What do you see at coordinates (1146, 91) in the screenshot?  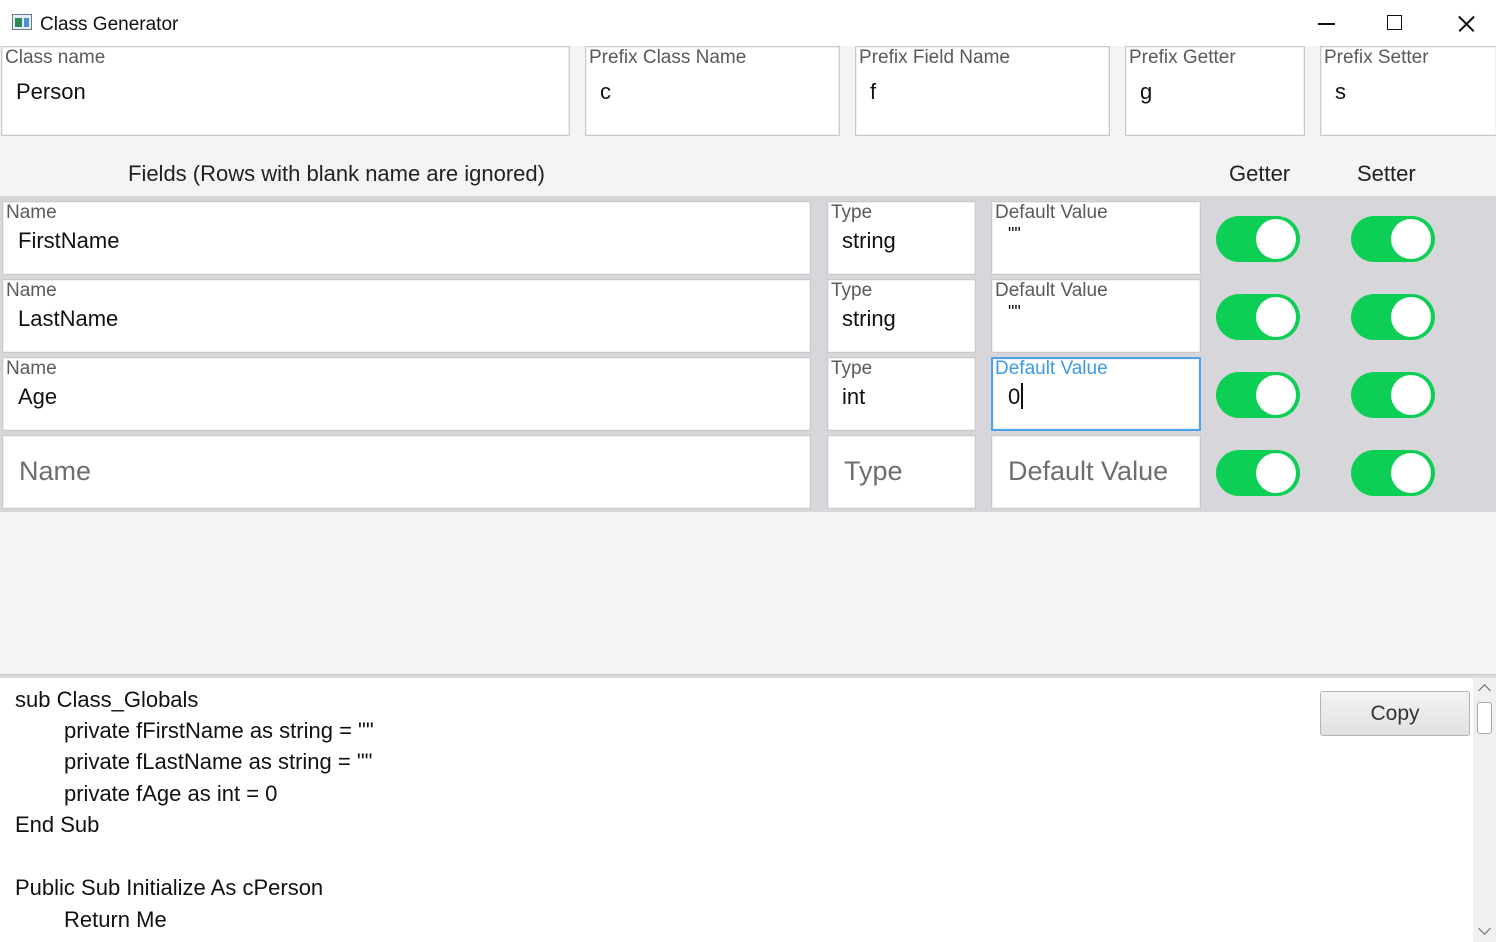 I see `prefix-getter-value: g` at bounding box center [1146, 91].